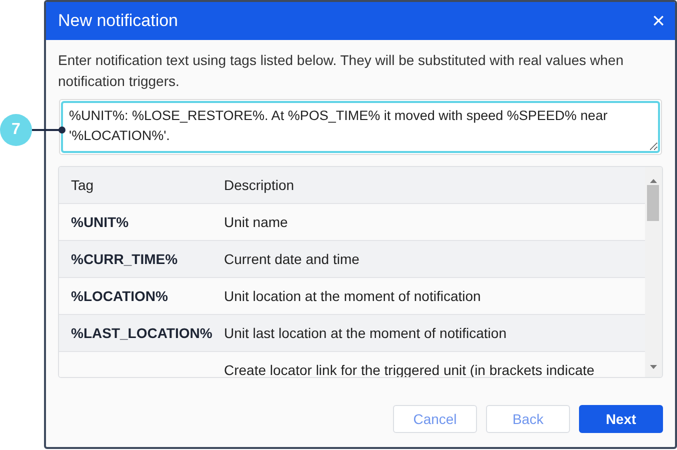  I want to click on scrollbar, so click(653, 272).